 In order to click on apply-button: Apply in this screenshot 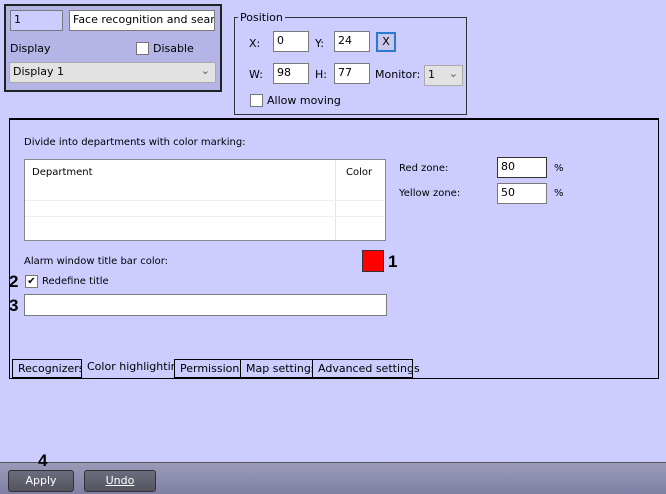, I will do `click(41, 481)`.